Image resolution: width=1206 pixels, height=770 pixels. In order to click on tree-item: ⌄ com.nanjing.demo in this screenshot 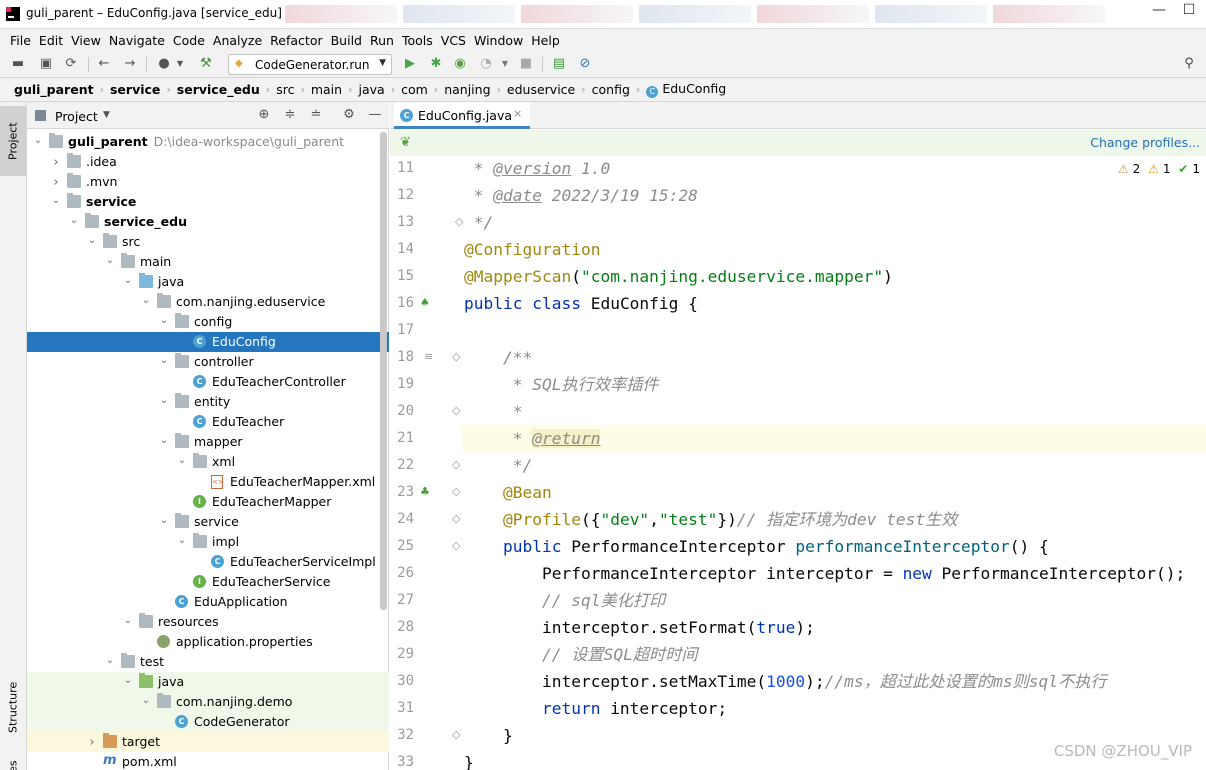, I will do `click(208, 702)`.